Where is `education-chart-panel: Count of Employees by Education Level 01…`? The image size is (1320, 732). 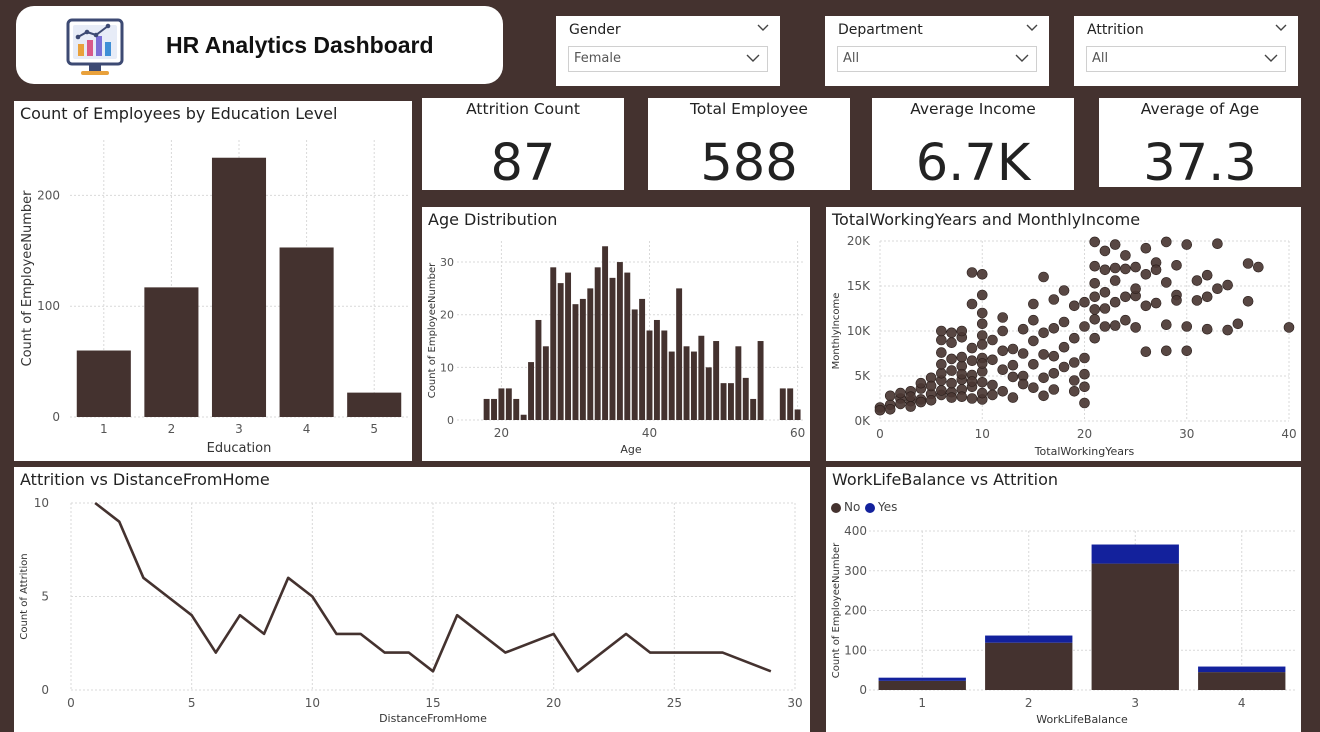 education-chart-panel: Count of Employees by Education Level 01… is located at coordinates (213, 281).